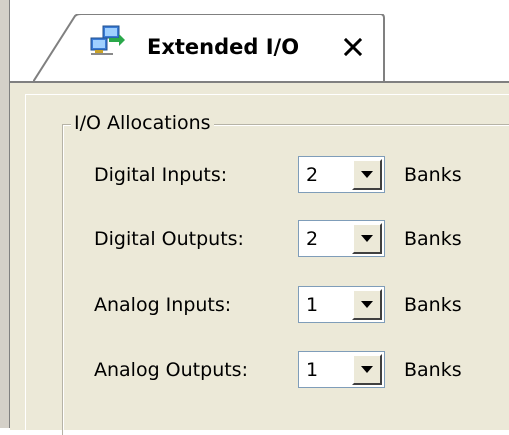 This screenshot has height=435, width=509. I want to click on digital-inputs-unit: Banks, so click(433, 175).